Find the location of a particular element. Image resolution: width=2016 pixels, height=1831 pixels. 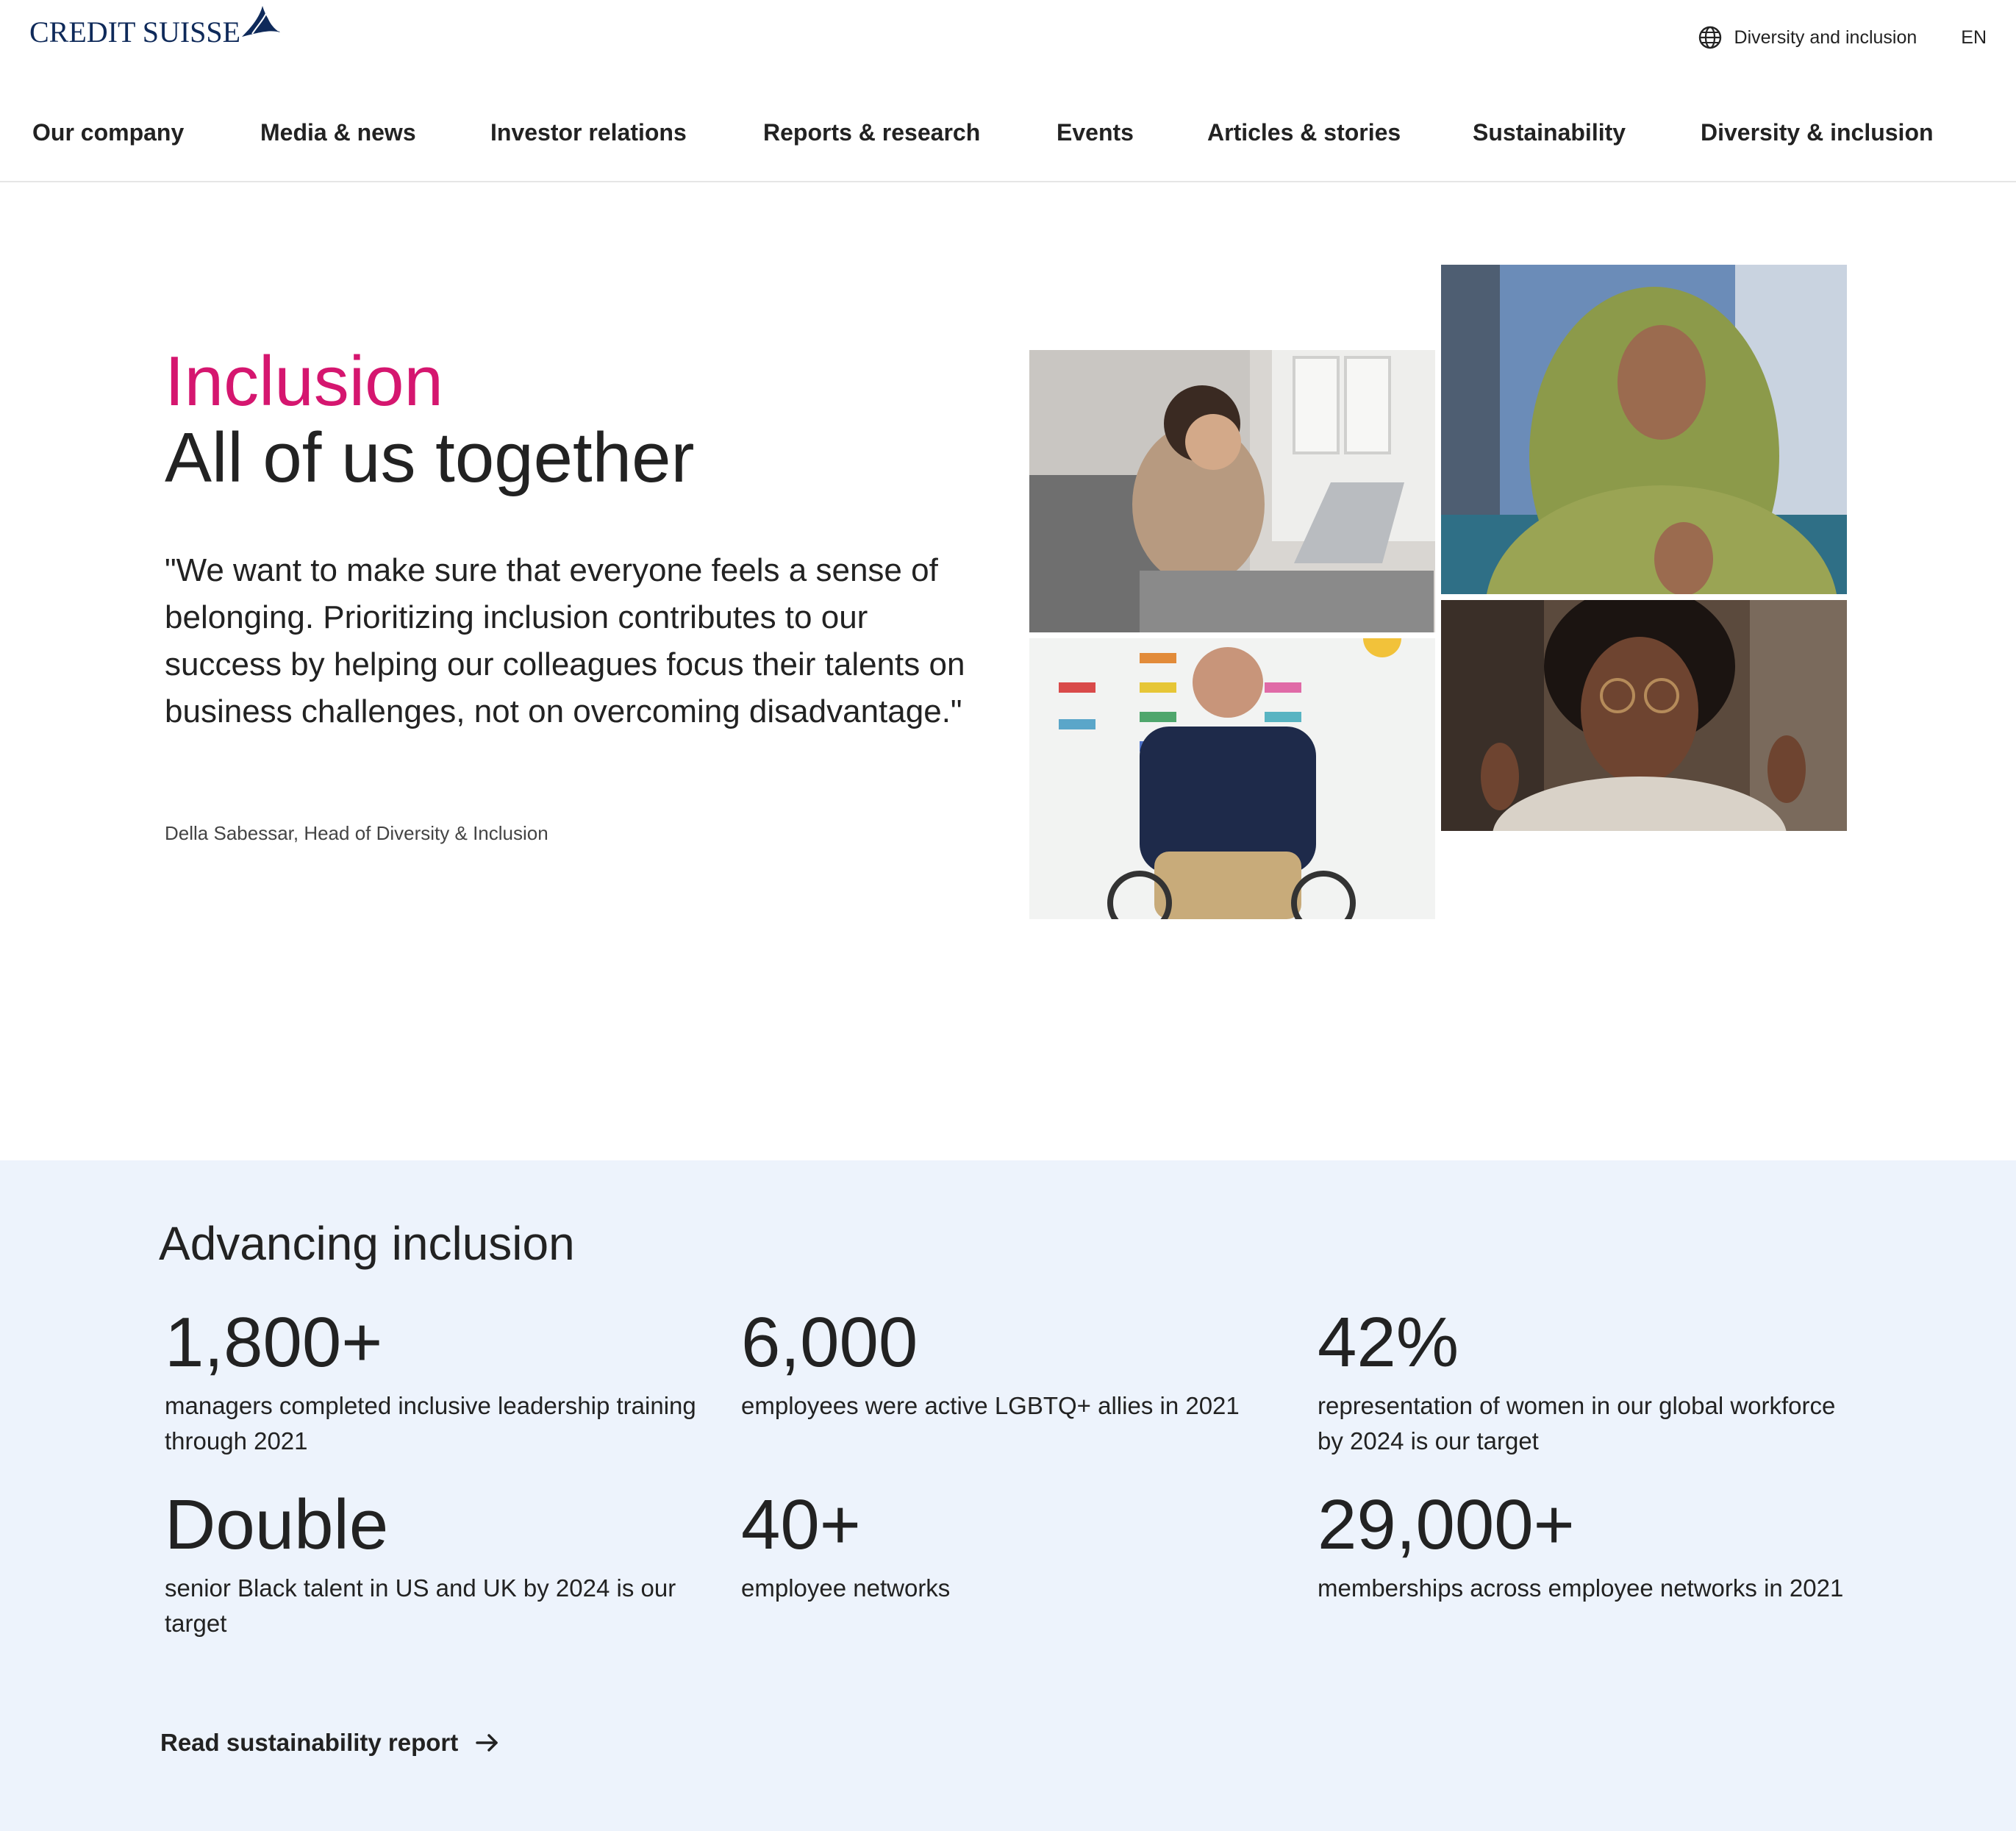

link-label: Read sustainability report is located at coordinates (309, 1742).